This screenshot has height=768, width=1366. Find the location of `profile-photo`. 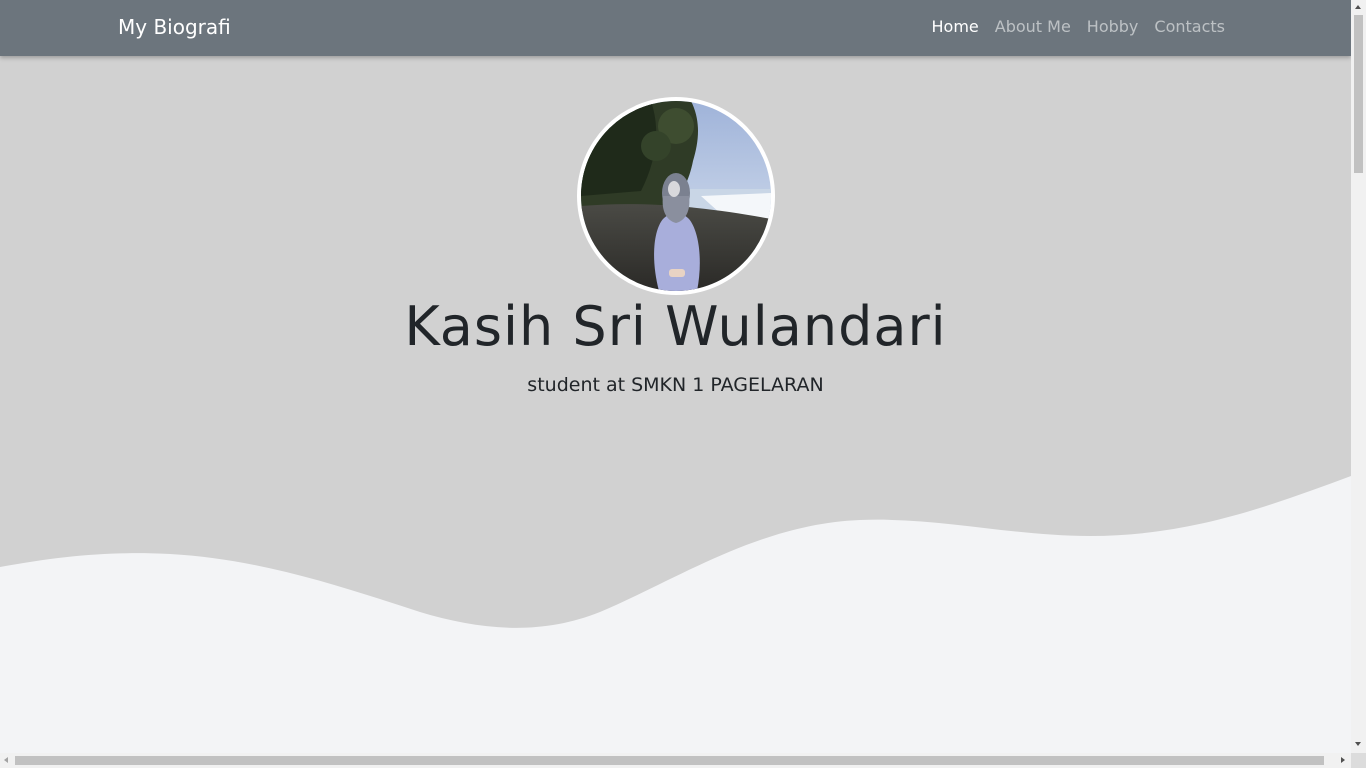

profile-photo is located at coordinates (676, 196).